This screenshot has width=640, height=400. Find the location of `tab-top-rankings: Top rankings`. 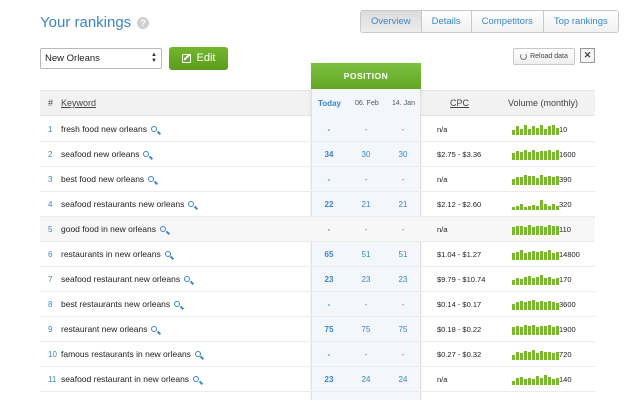

tab-top-rankings: Top rankings is located at coordinates (580, 21).